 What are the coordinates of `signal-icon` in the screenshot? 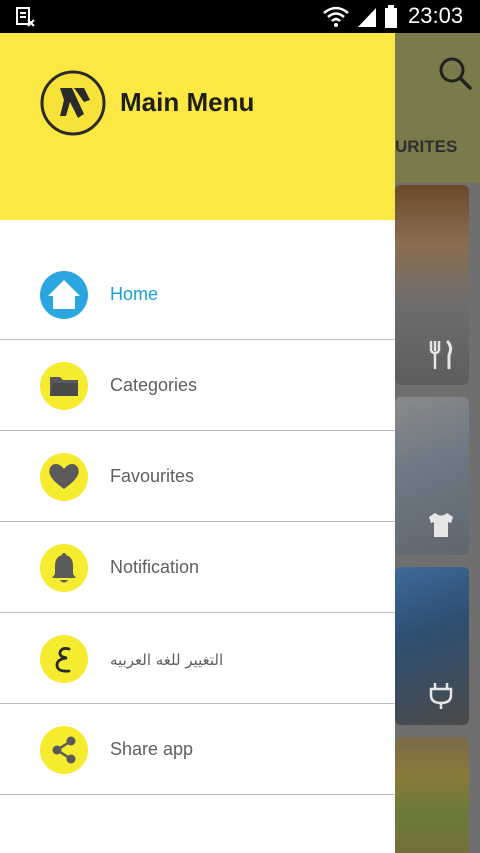 It's located at (367, 17).